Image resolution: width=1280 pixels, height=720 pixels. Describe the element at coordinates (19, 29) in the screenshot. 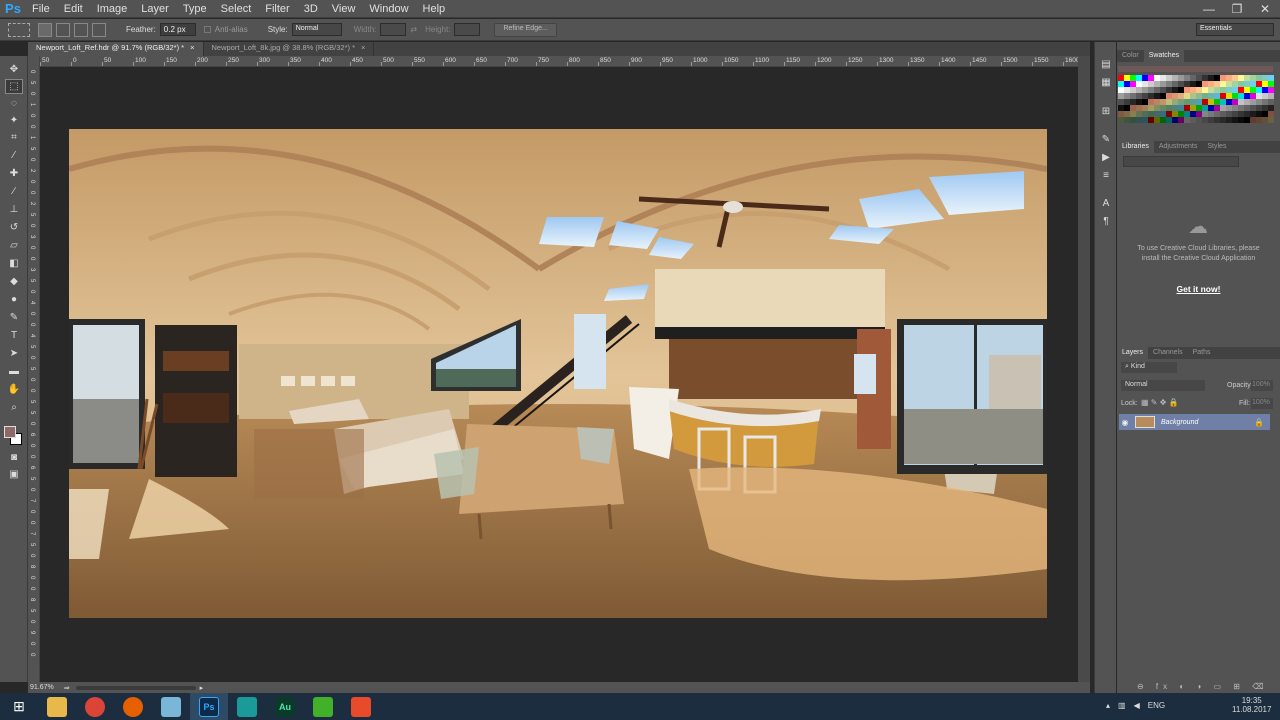

I see `marquee-preset-icon` at that location.